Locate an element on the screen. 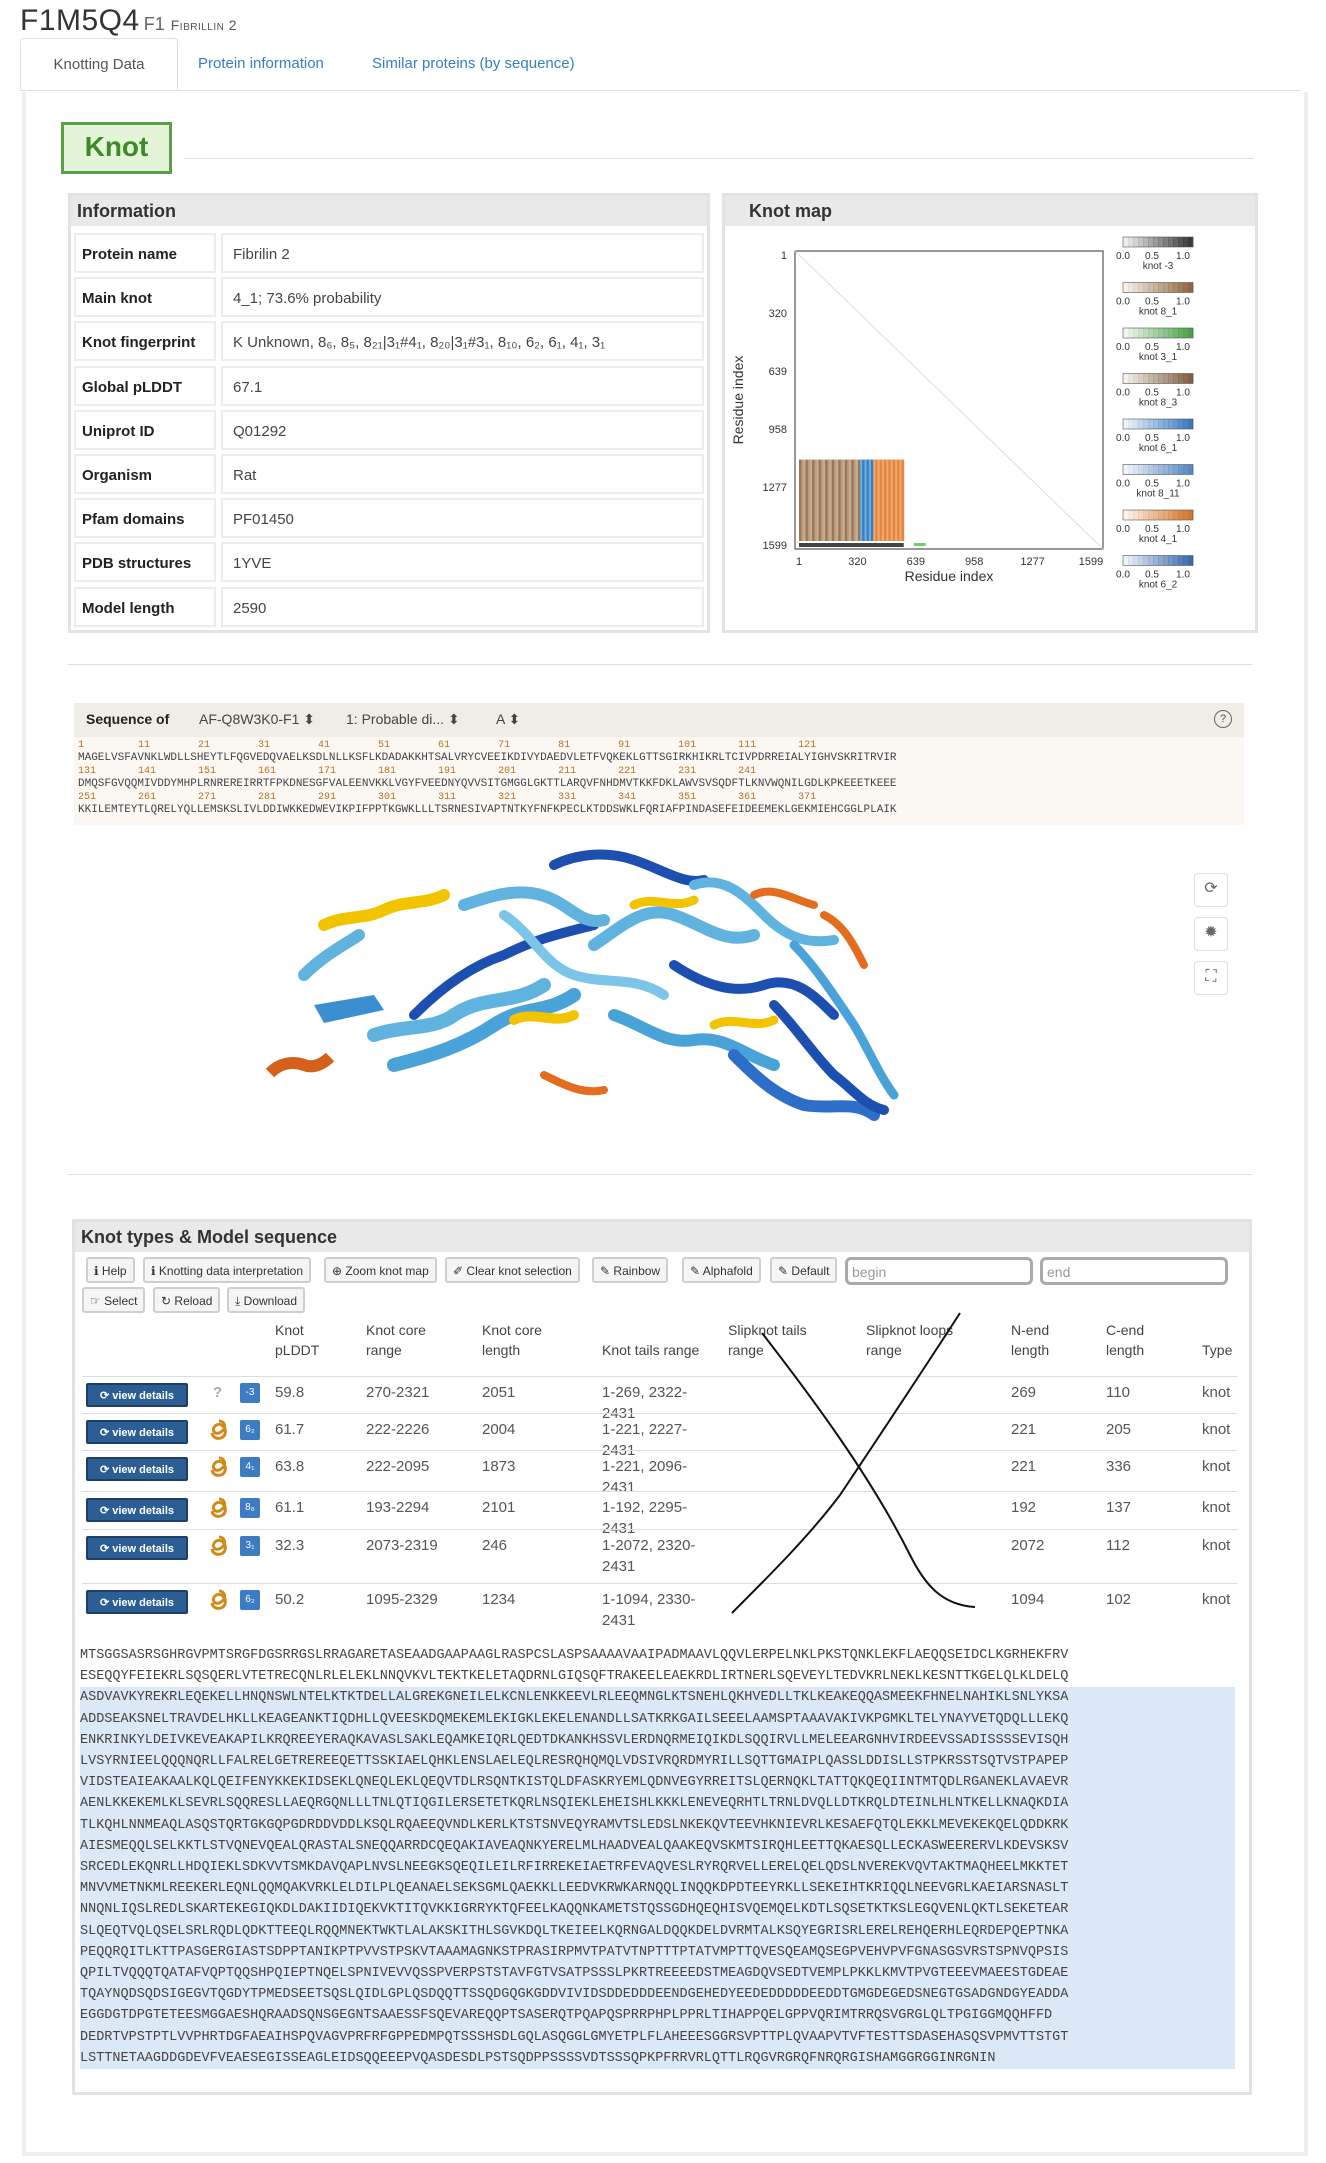 Image resolution: width=1326 pixels, height=2163 pixels. rotate-button: ⟳ is located at coordinates (1211, 890).